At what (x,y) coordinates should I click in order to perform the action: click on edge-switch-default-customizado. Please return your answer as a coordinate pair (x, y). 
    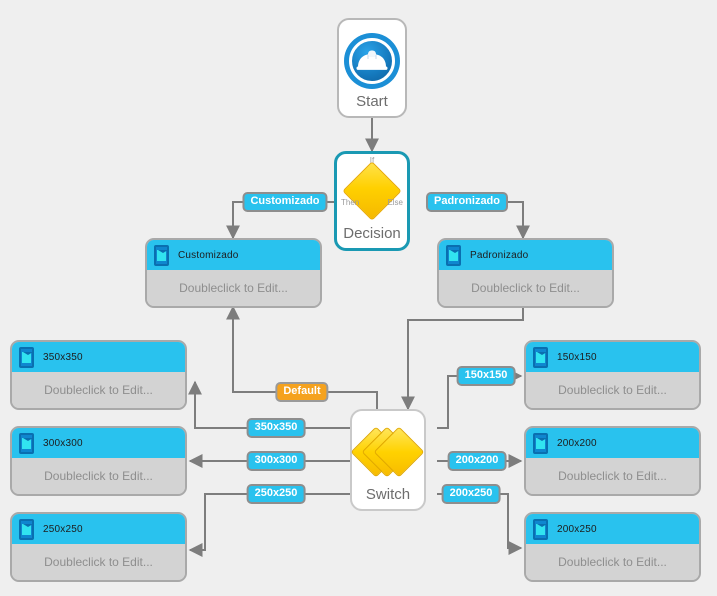
    Looking at the image, I should click on (302, 365).